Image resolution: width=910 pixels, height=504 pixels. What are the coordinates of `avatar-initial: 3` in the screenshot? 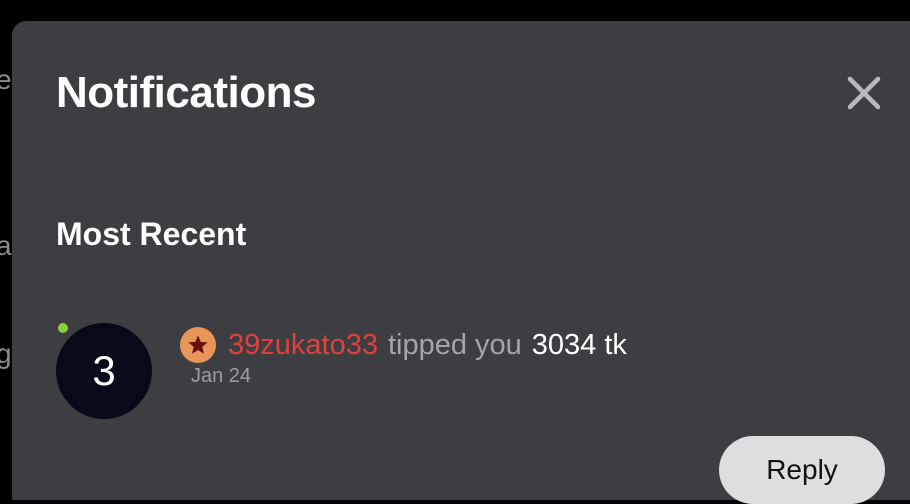 It's located at (104, 370).